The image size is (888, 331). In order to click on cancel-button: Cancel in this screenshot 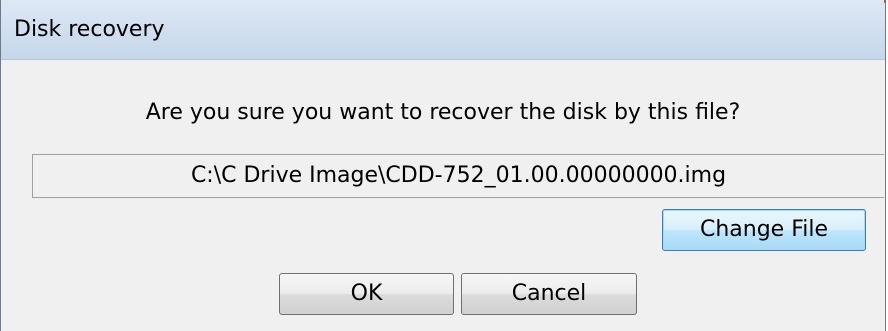, I will do `click(549, 294)`.